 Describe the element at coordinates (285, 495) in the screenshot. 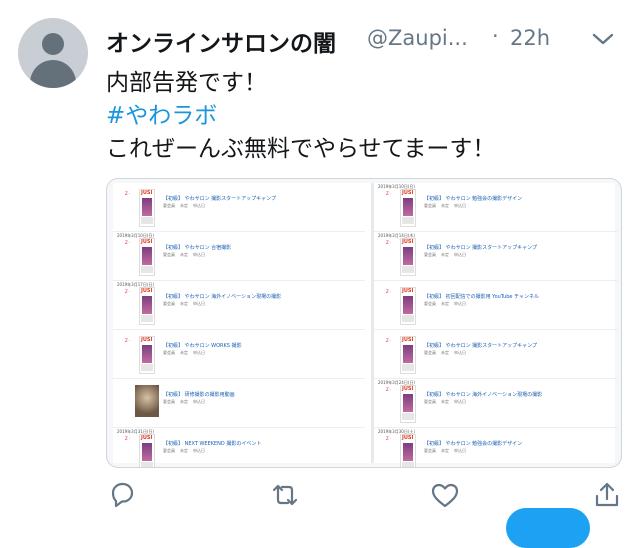

I see `retweet-button` at that location.